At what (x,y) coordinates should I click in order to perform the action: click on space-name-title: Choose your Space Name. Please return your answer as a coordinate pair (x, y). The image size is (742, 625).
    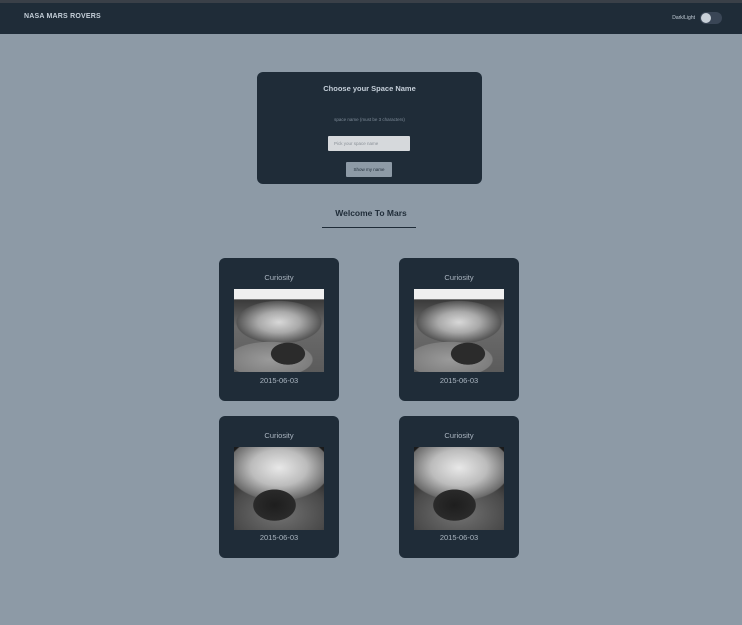
    Looking at the image, I should click on (369, 88).